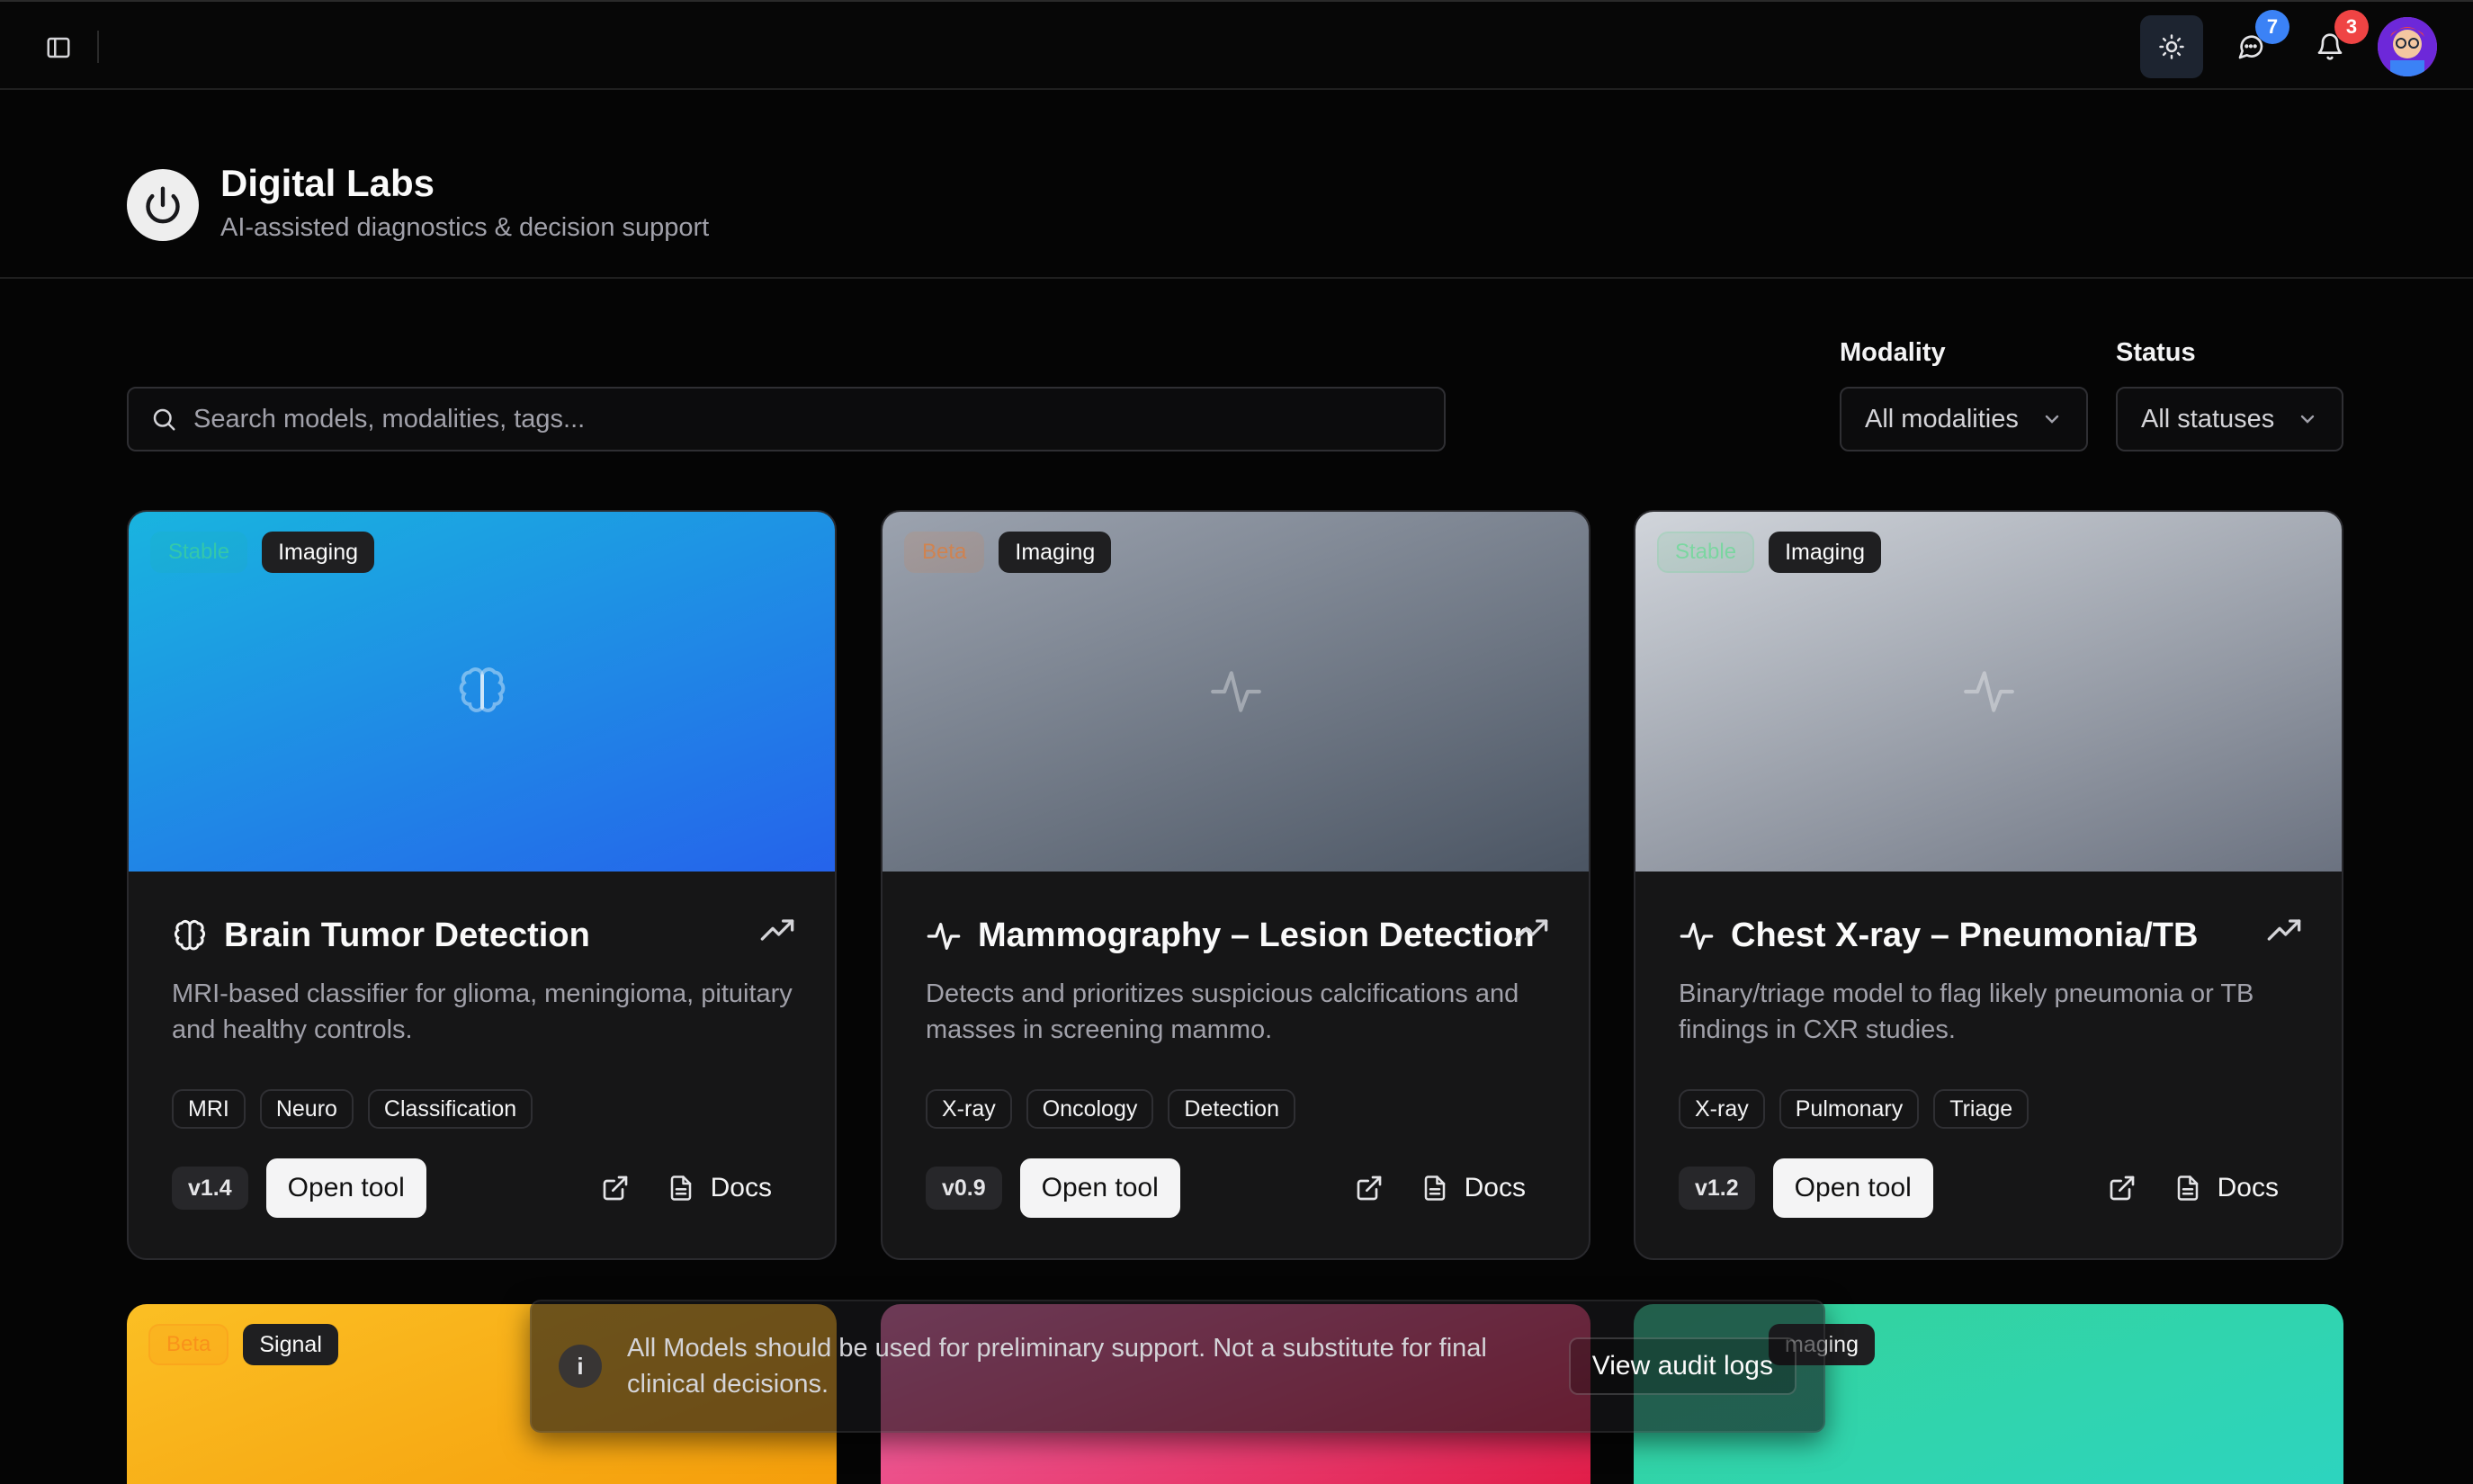 This screenshot has height=1484, width=2473. What do you see at coordinates (1849, 1109) in the screenshot?
I see `tag: Pulmonary` at bounding box center [1849, 1109].